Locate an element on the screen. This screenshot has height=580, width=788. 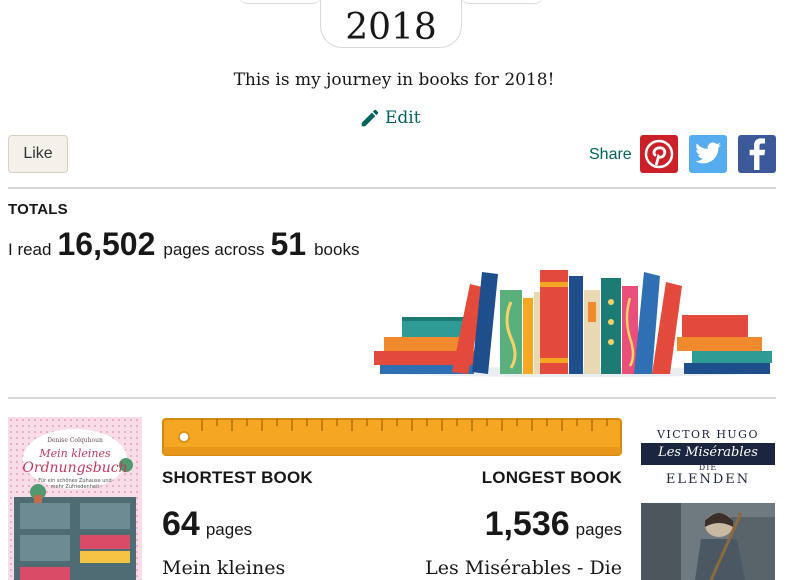
total-pages: 16,502 is located at coordinates (106, 244).